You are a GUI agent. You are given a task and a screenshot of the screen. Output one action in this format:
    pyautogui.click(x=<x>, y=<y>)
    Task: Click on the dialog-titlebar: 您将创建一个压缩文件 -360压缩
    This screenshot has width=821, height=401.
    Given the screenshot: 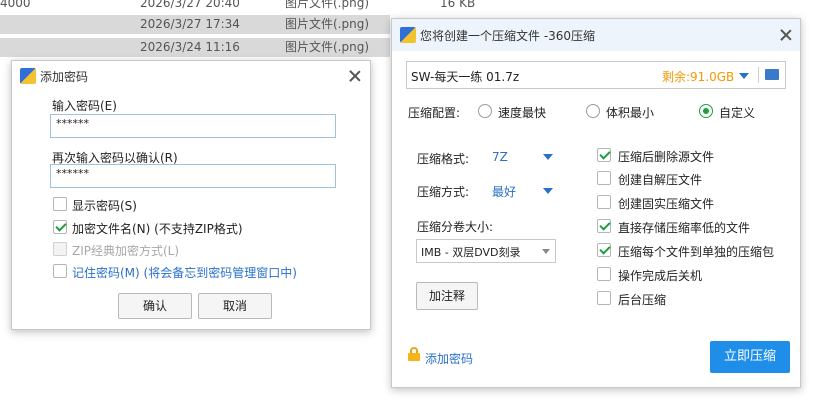 What is the action you would take?
    pyautogui.click(x=596, y=35)
    